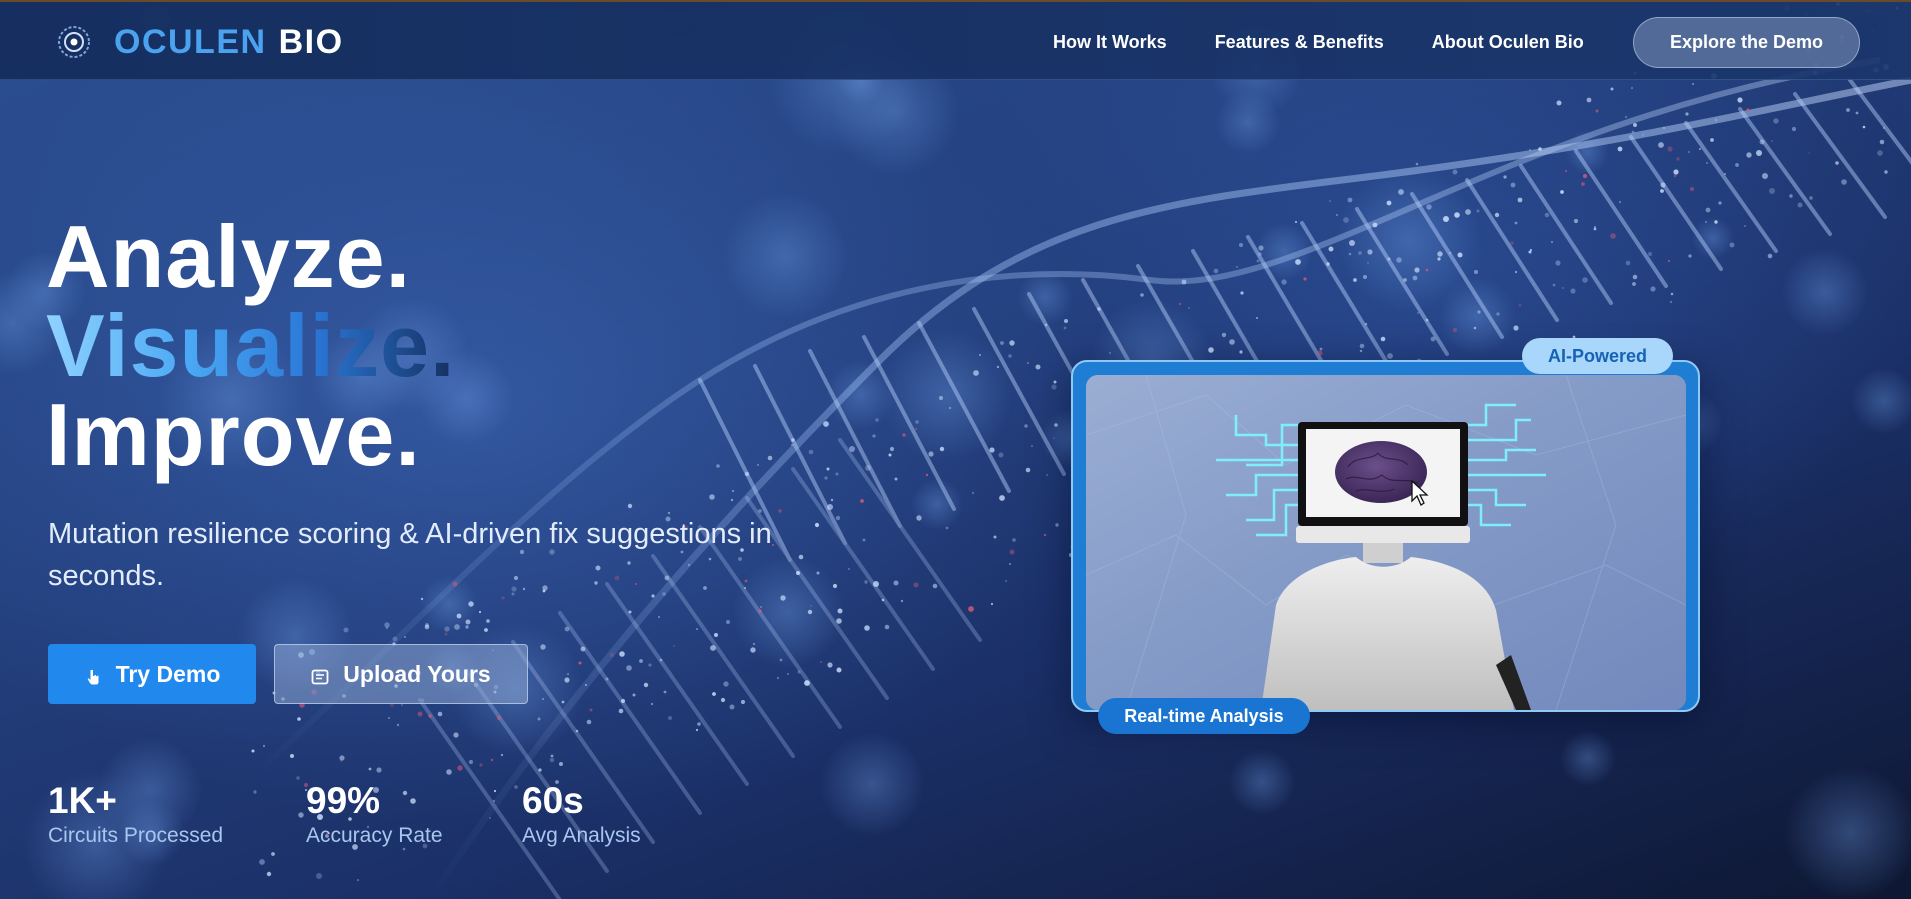 This screenshot has height=899, width=1911. What do you see at coordinates (311, 41) in the screenshot?
I see `brand-name-part2: BIO` at bounding box center [311, 41].